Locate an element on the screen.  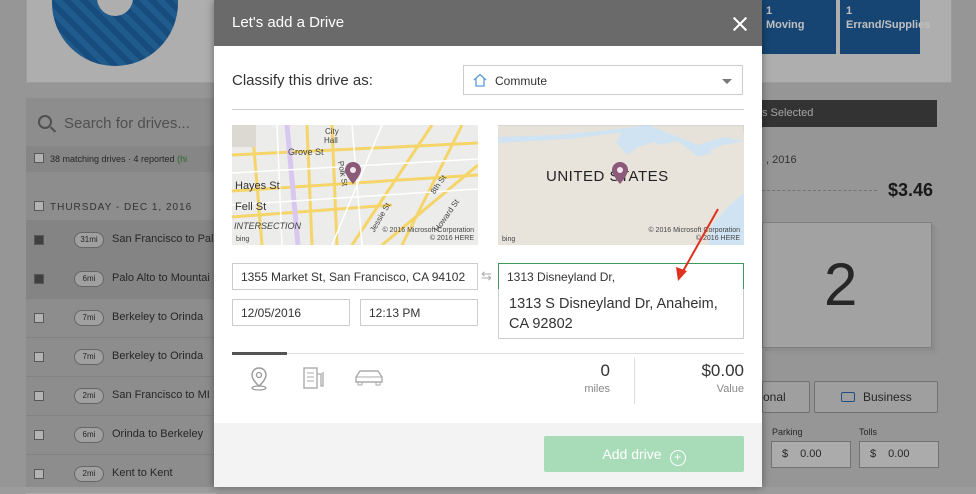
modal-header: Let's add a Drive is located at coordinates (488, 23).